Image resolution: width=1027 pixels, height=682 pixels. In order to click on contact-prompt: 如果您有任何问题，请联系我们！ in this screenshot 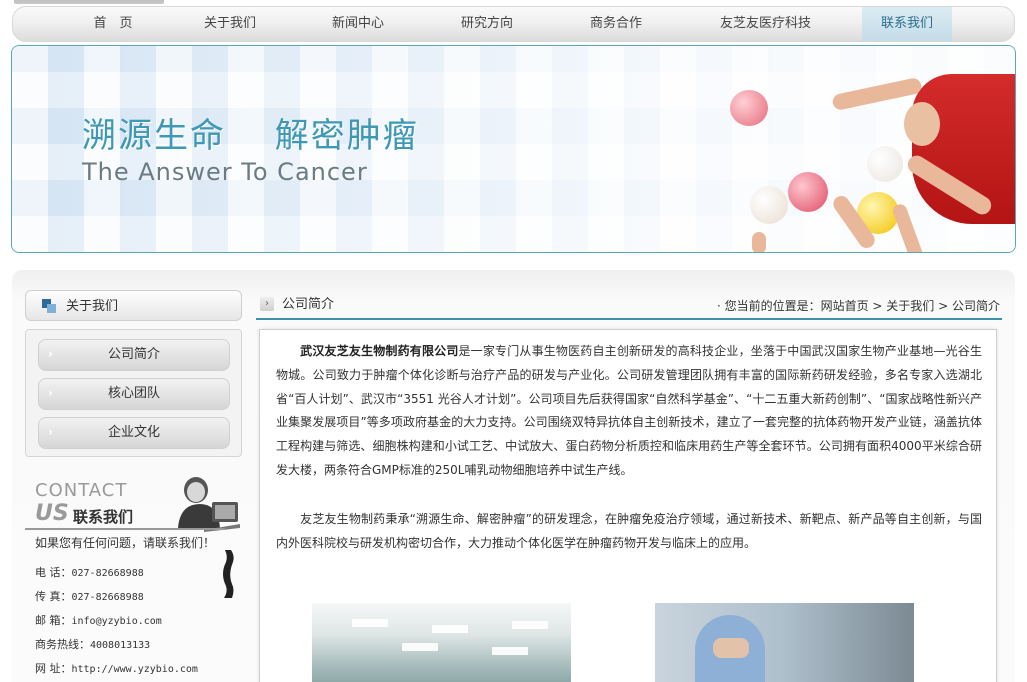, I will do `click(125, 543)`.